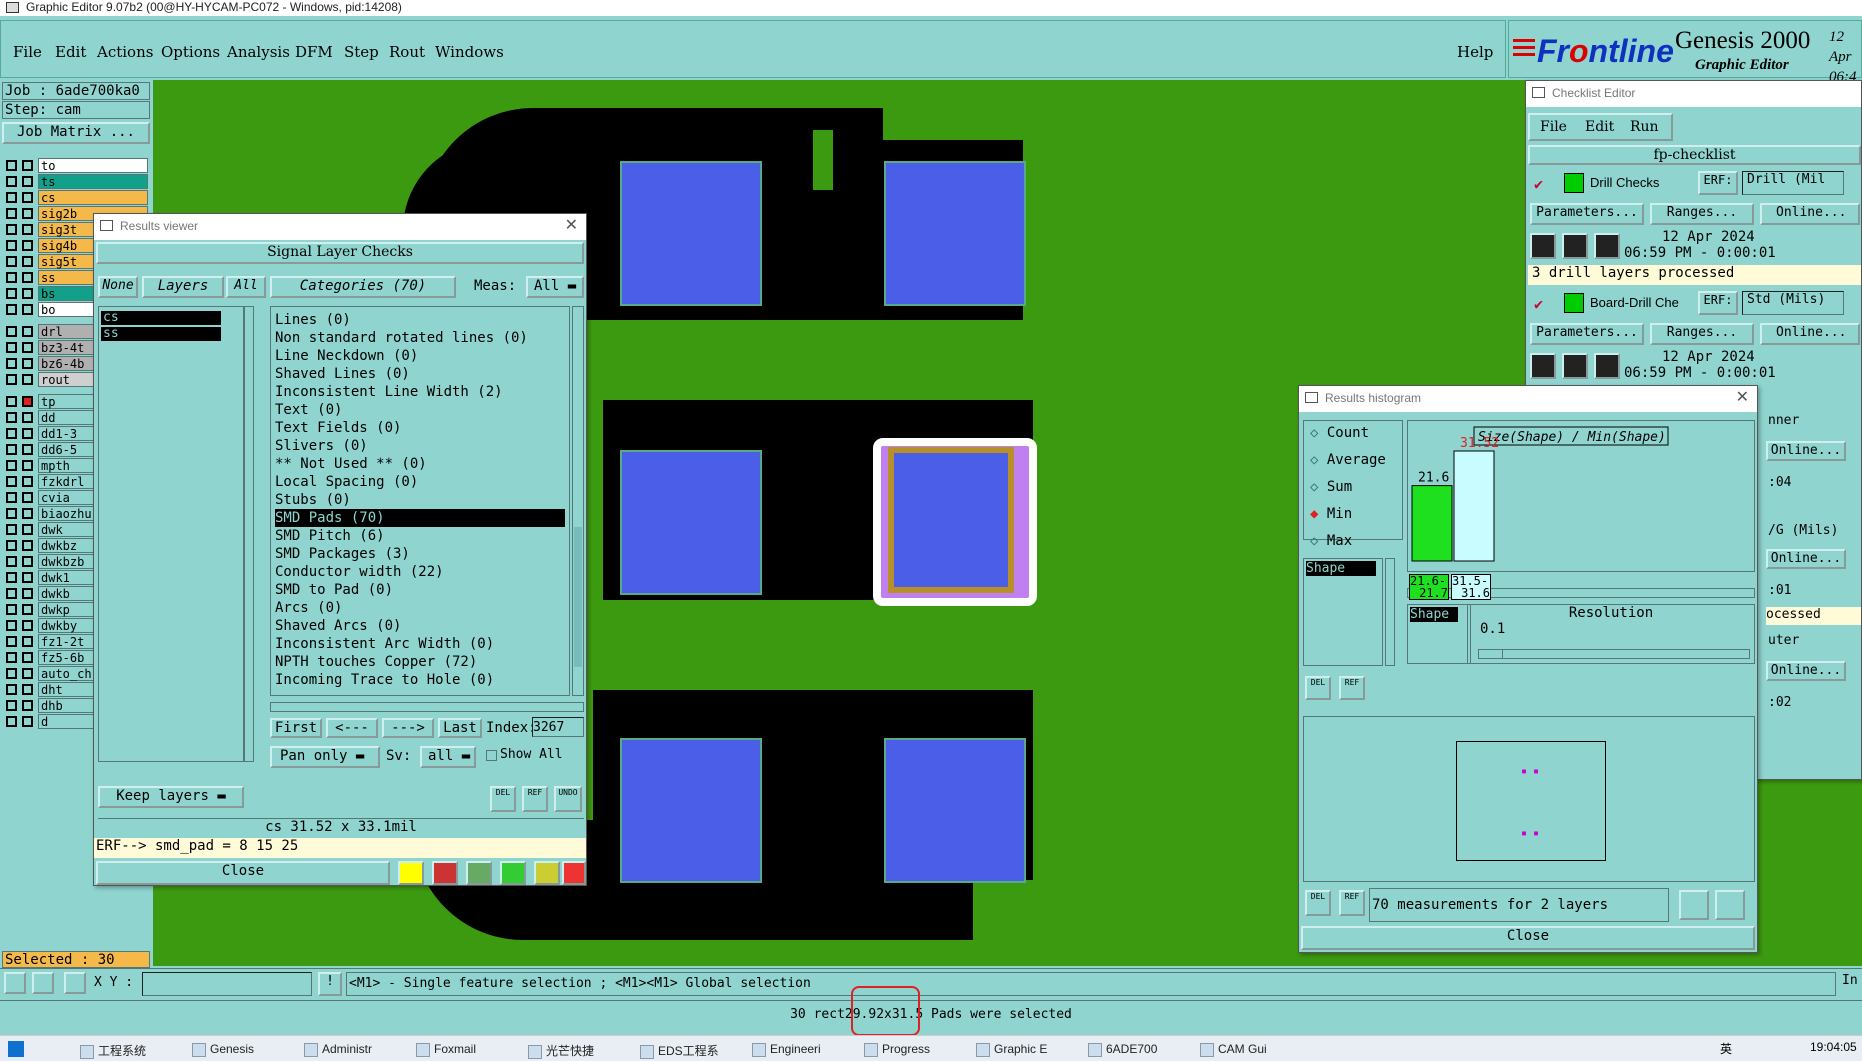 Image resolution: width=1862 pixels, height=1061 pixels. I want to click on taskbar-item: Genesis, so click(223, 1049).